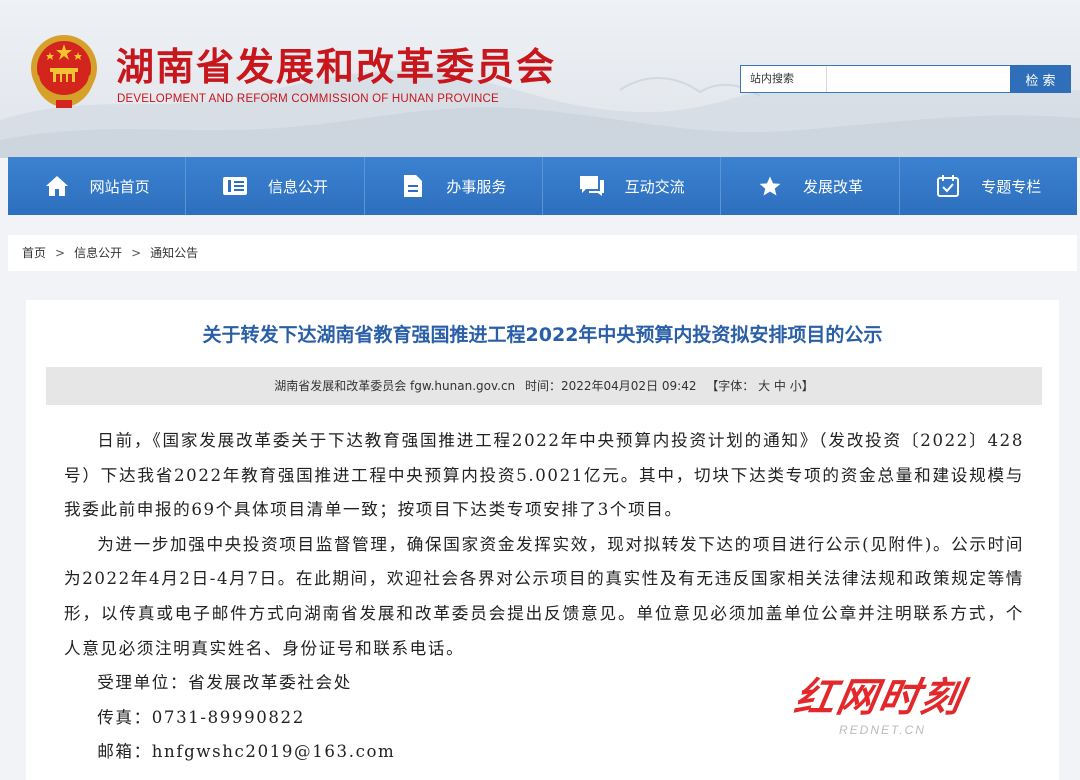  I want to click on breadcrumb-notices: 通知公告, so click(174, 253).